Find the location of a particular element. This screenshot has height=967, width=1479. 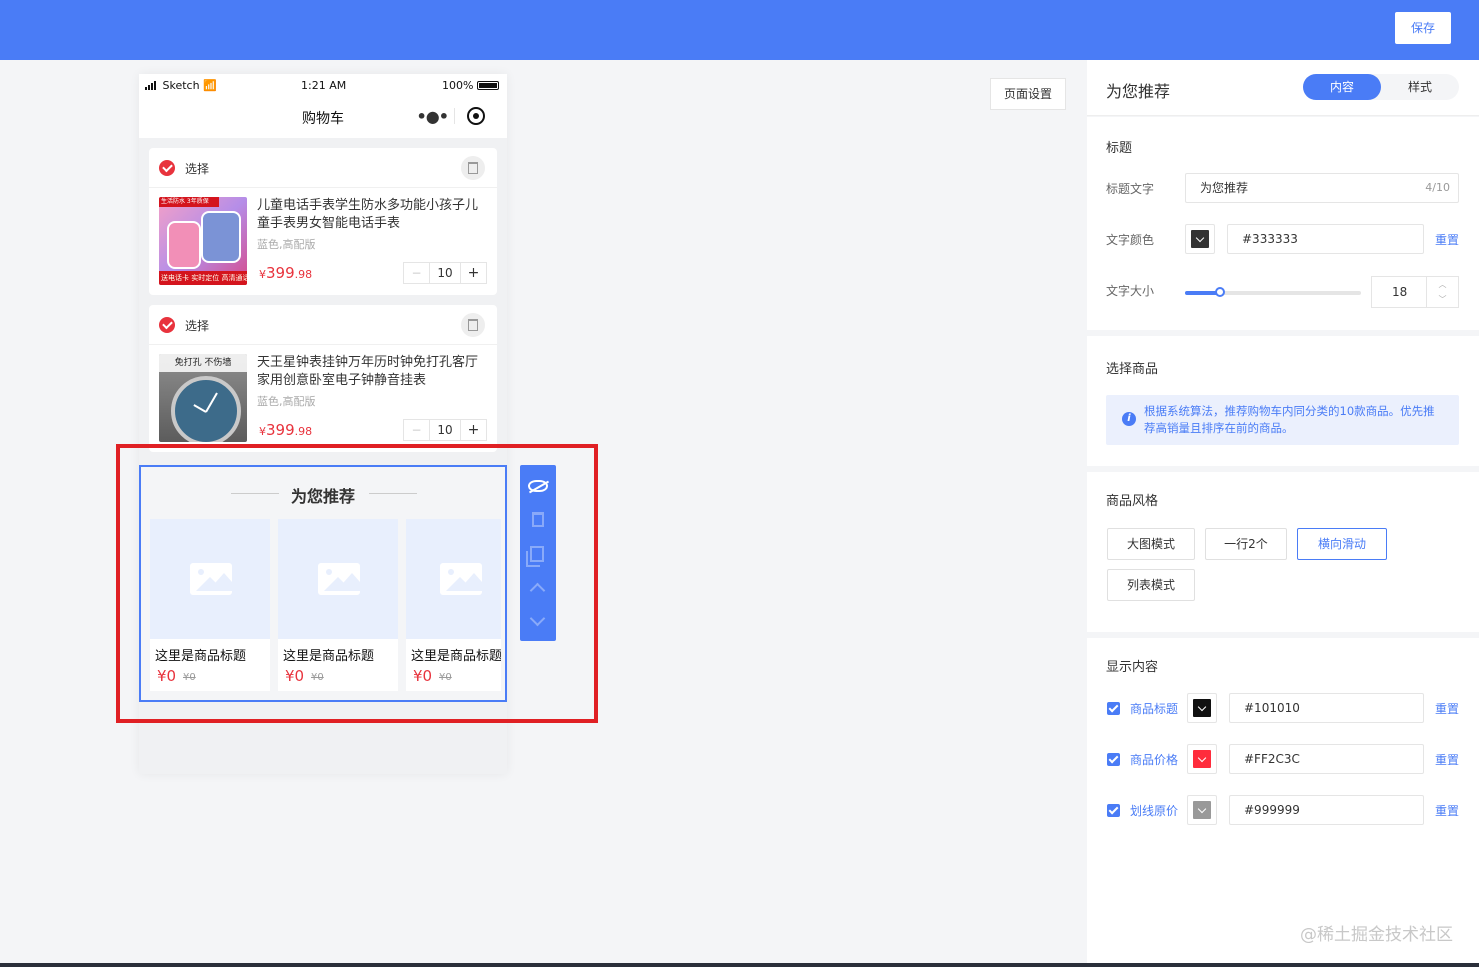

text-size-input: 18 ︿ ﹀ is located at coordinates (1415, 292).